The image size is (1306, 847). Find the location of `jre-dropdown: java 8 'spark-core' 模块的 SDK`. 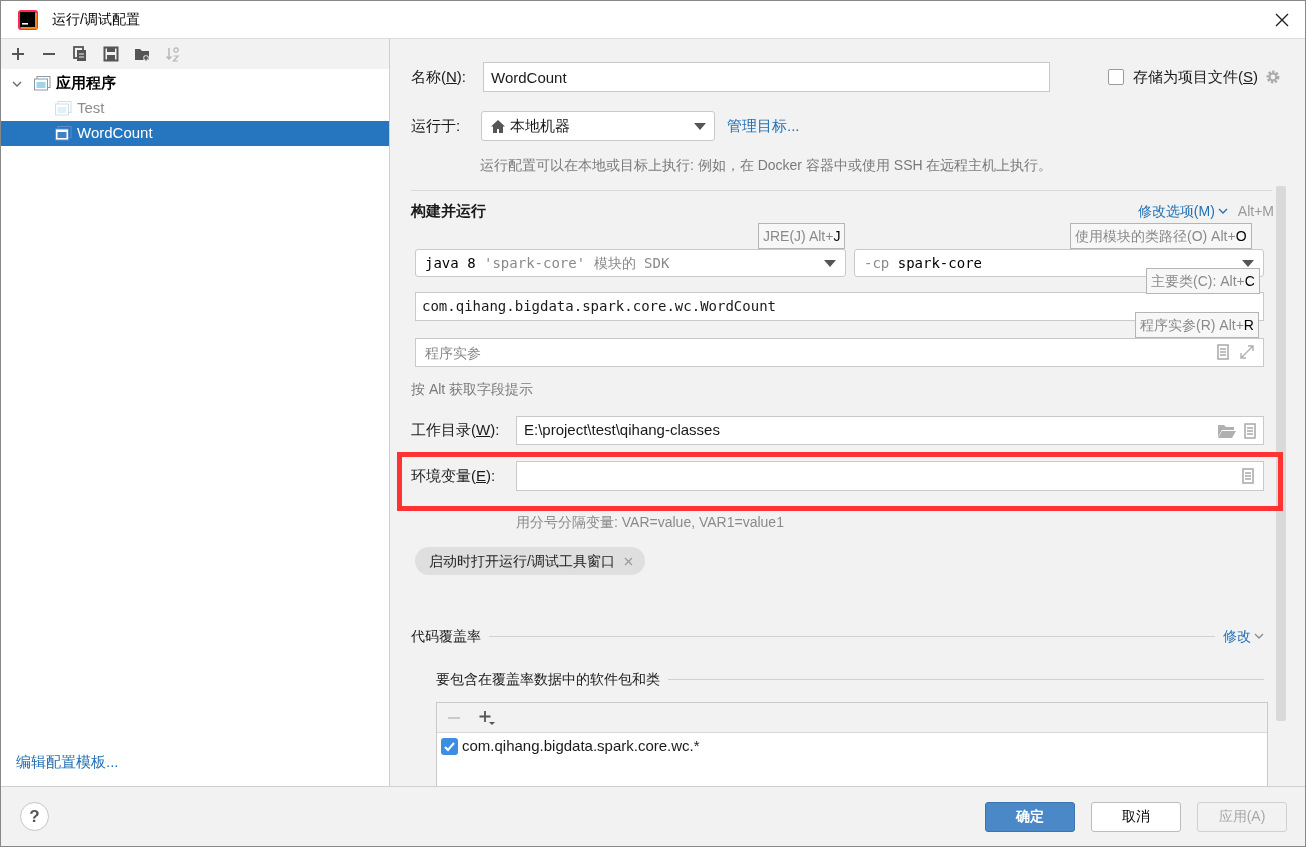

jre-dropdown: java 8 'spark-core' 模块的 SDK is located at coordinates (630, 263).